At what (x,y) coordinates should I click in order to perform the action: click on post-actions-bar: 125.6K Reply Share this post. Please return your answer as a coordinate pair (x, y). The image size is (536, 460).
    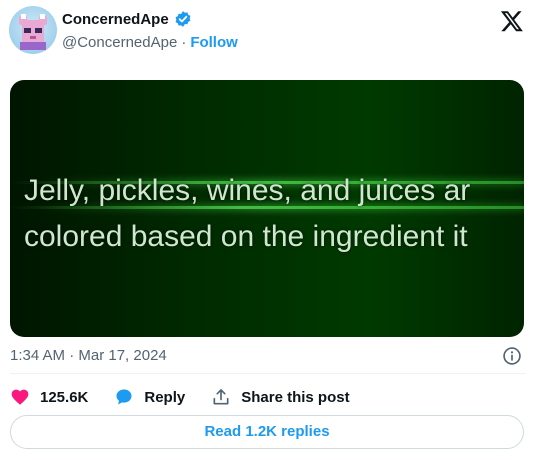
    Looking at the image, I should click on (193, 397).